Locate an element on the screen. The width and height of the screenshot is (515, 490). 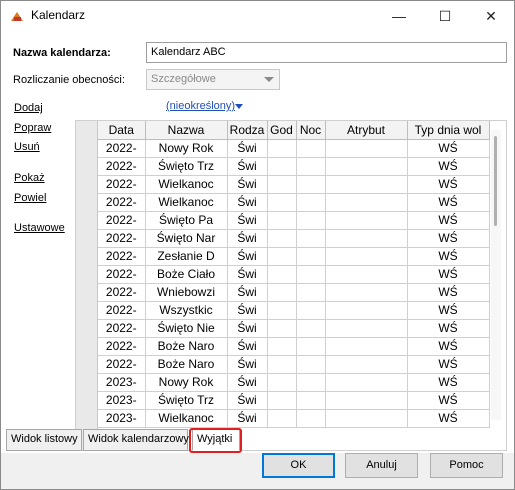
delete-link: Usuń is located at coordinates (27, 147).